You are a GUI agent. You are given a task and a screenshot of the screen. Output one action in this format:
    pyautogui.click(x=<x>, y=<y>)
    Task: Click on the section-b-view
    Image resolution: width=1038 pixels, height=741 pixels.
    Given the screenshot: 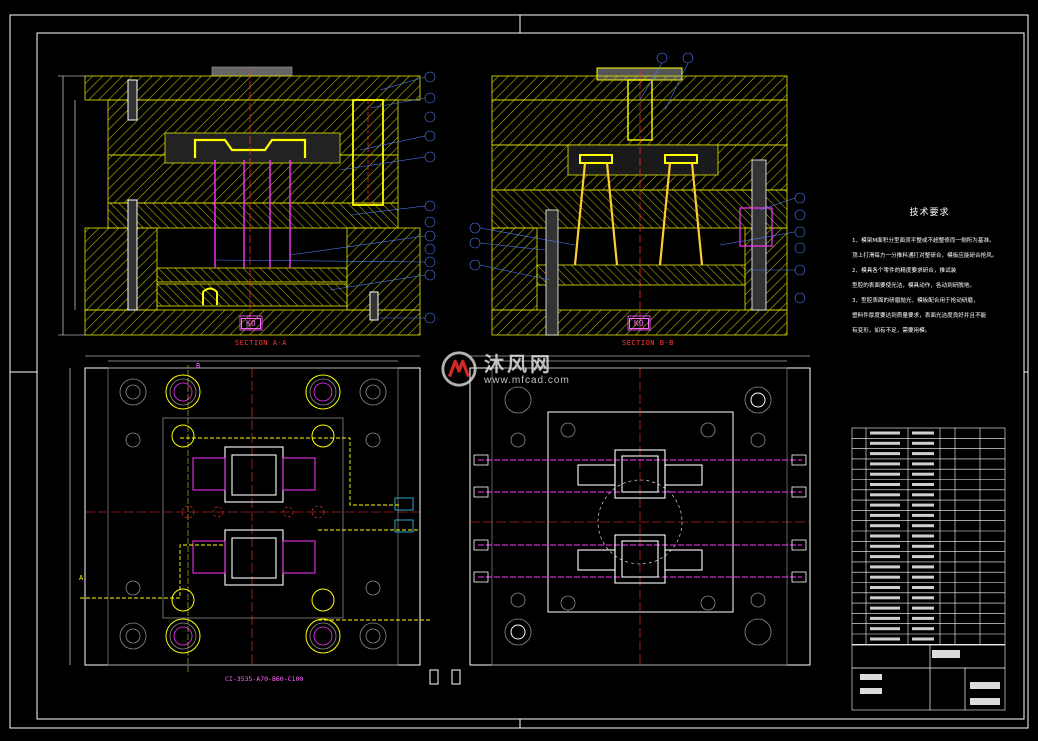 What is the action you would take?
    pyautogui.click(x=637, y=194)
    